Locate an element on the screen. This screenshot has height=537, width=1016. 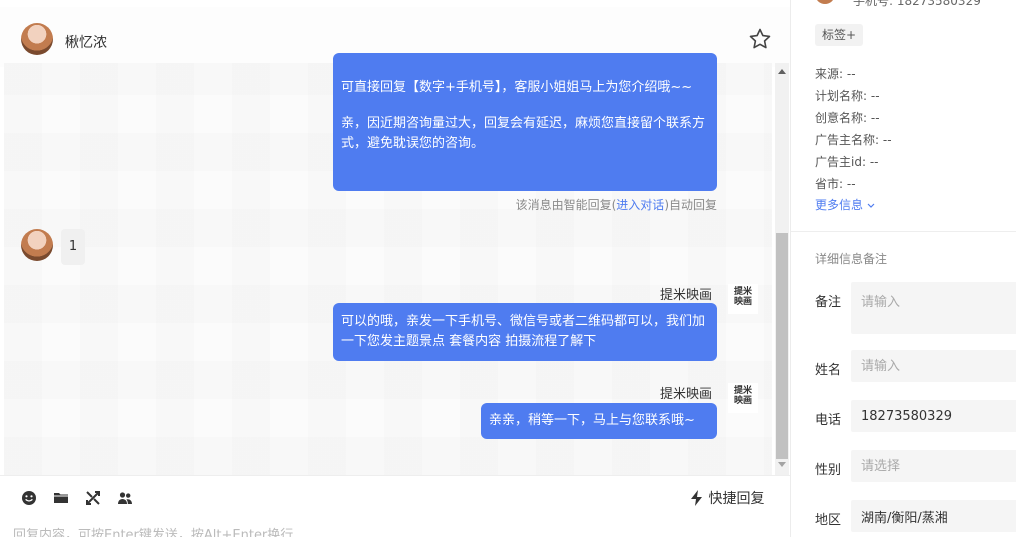
enter-conversation-link: 进入对话 is located at coordinates (640, 205).